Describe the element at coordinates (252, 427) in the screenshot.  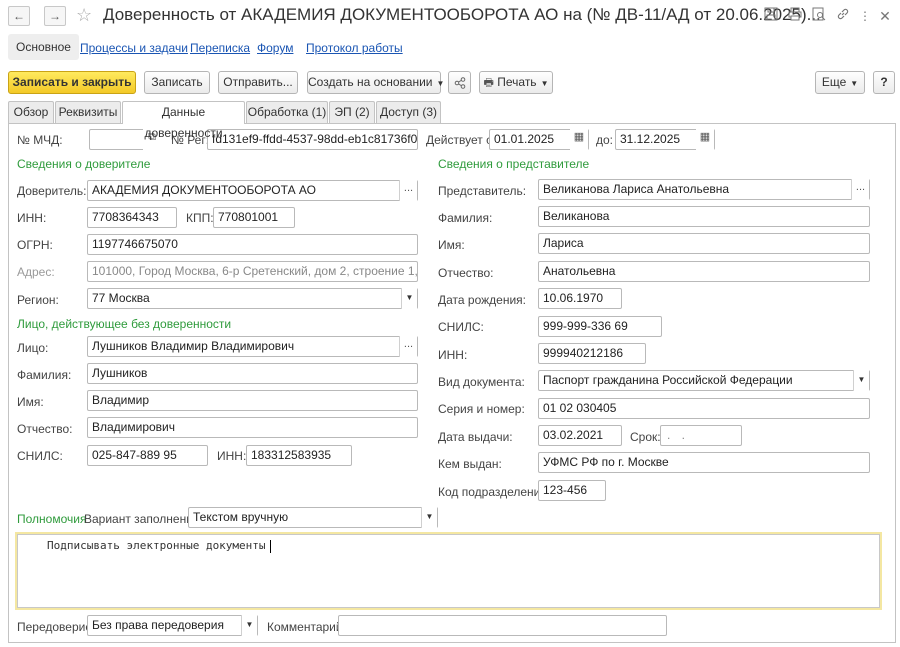
I see `person-middle-field: Владимирович` at that location.